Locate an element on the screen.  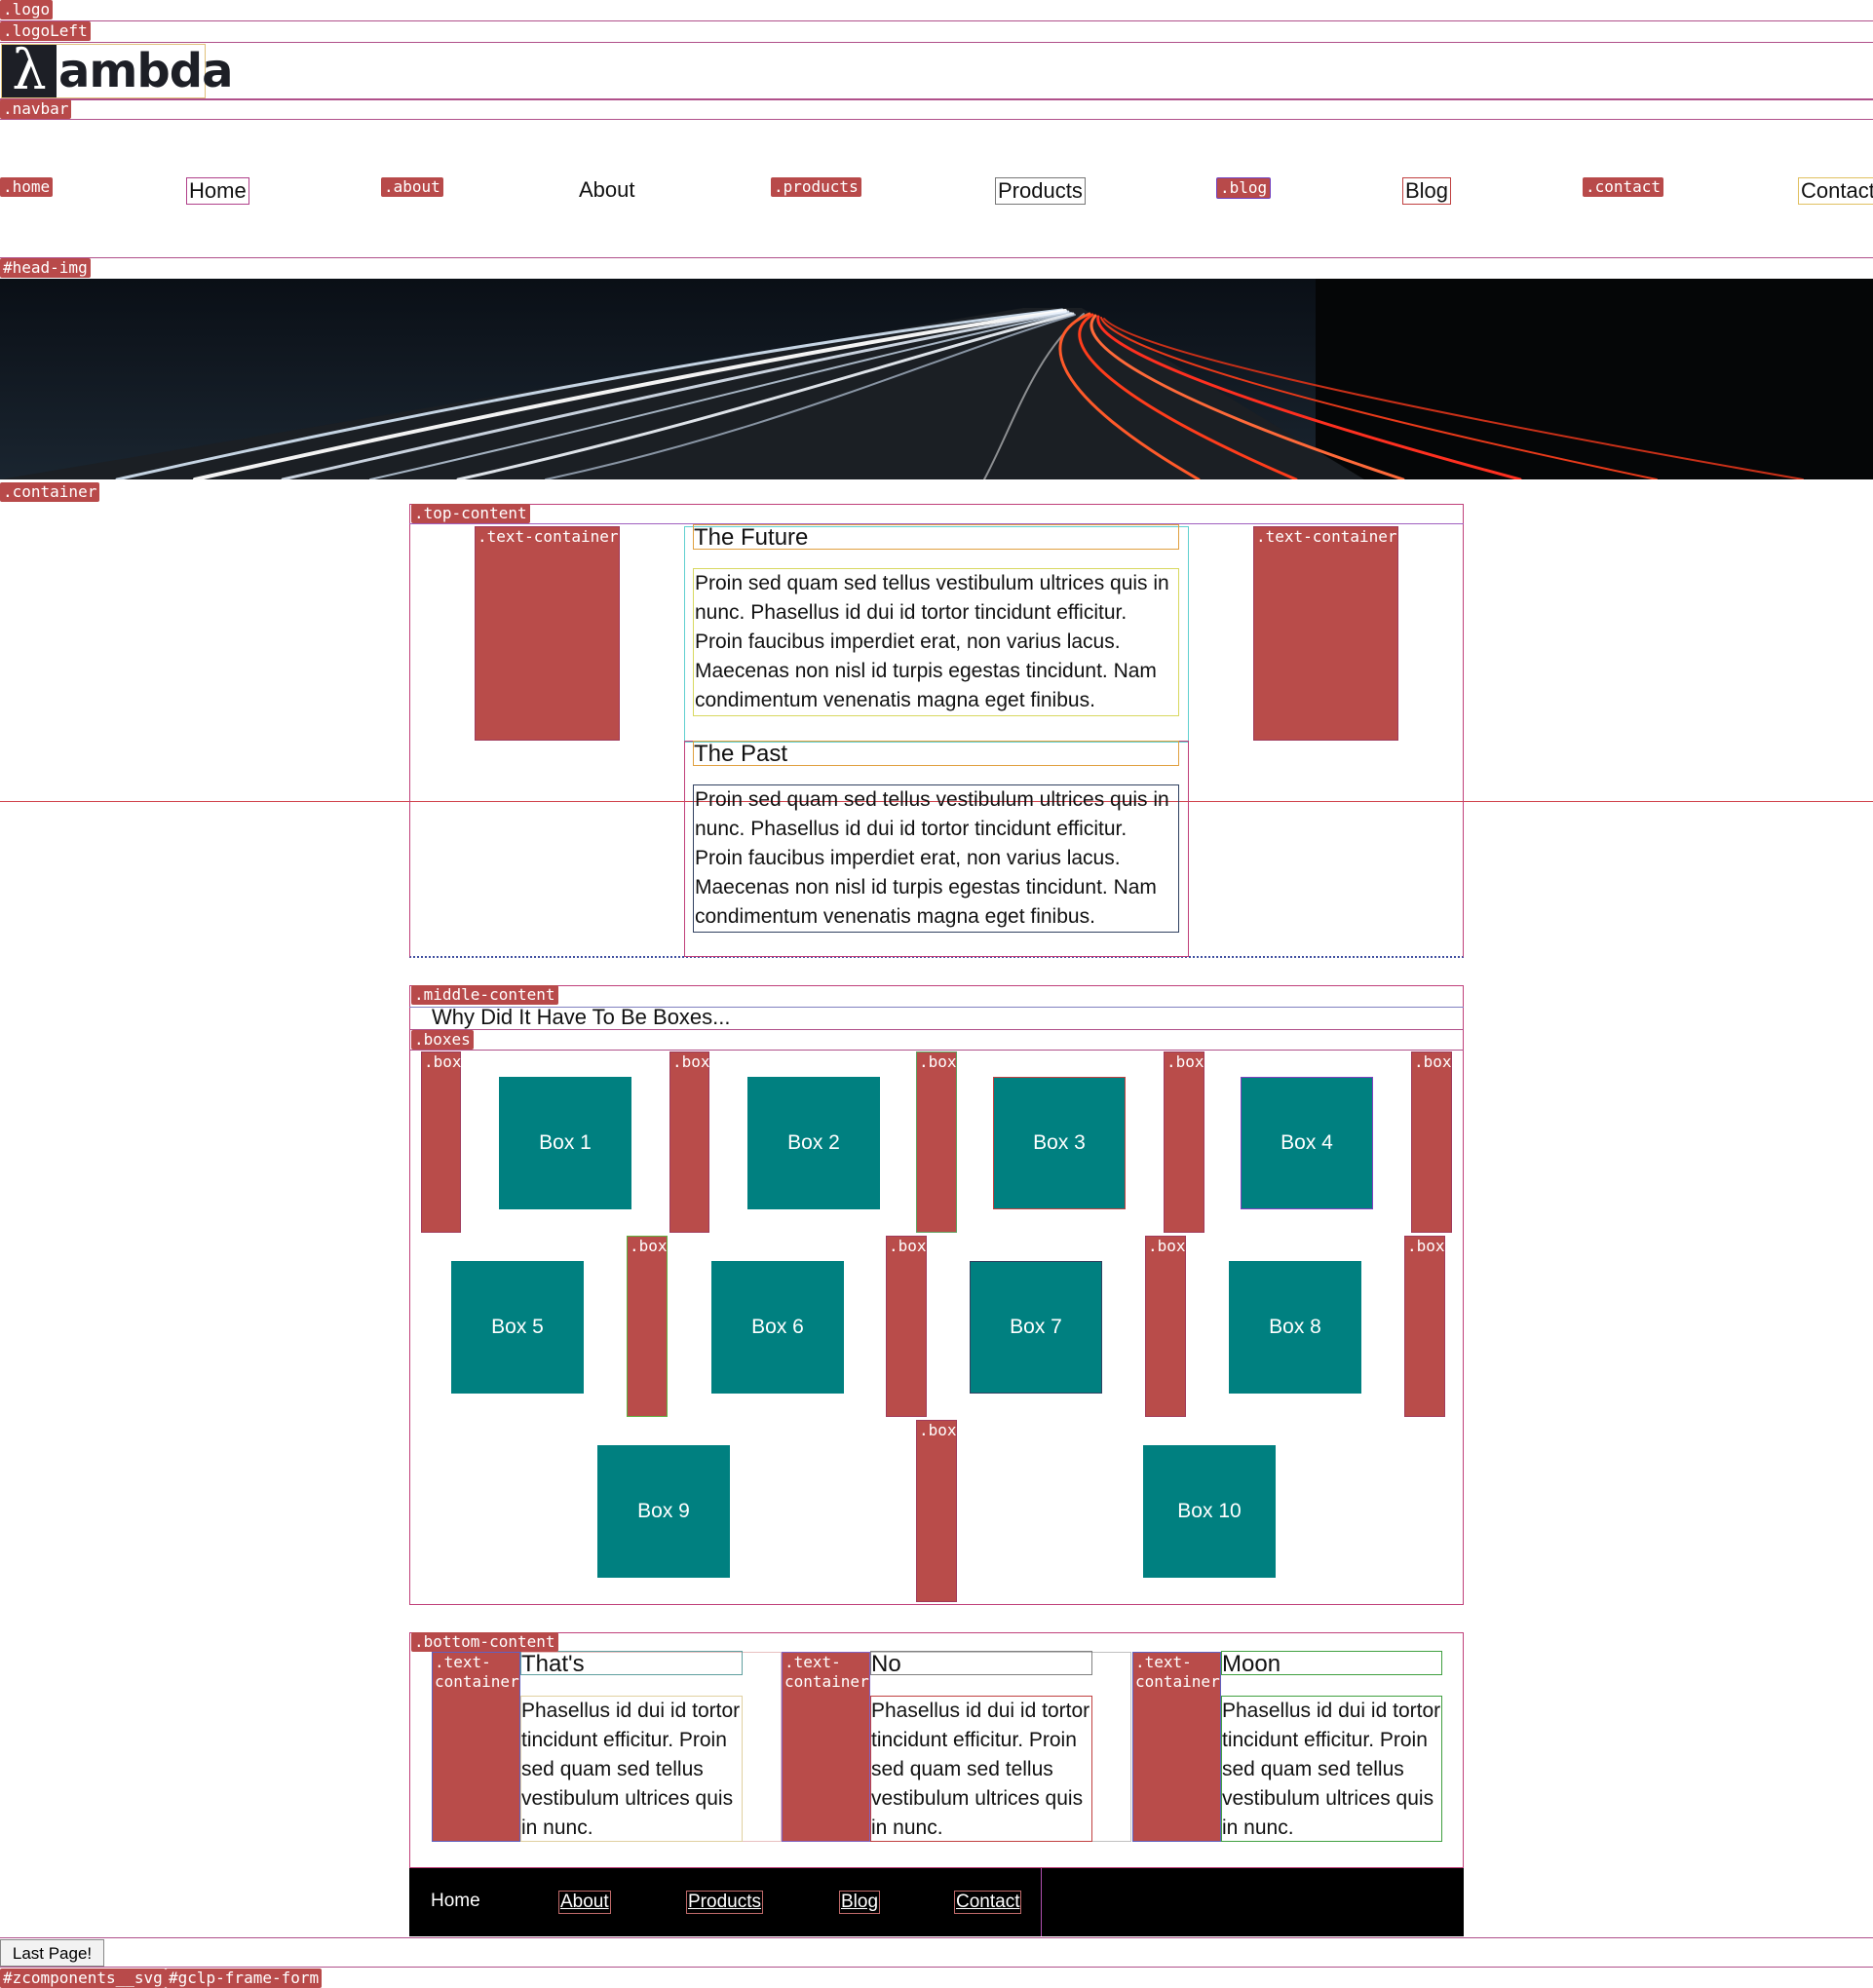
footer-blog-link: Blog is located at coordinates (860, 1903).